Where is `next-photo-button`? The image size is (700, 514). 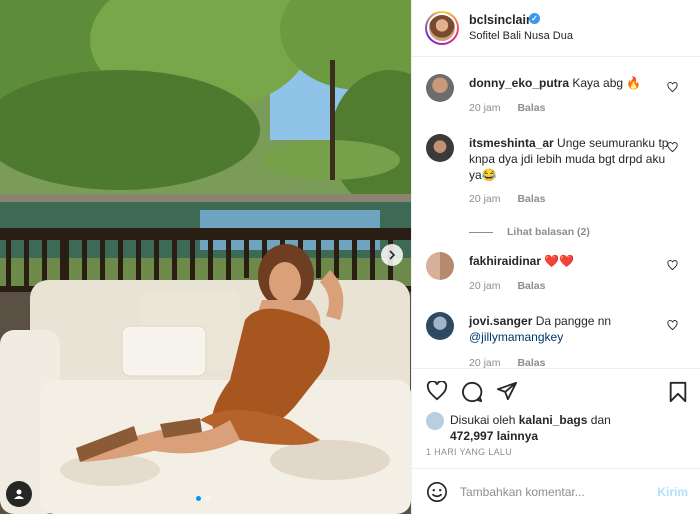
next-photo-button is located at coordinates (392, 255).